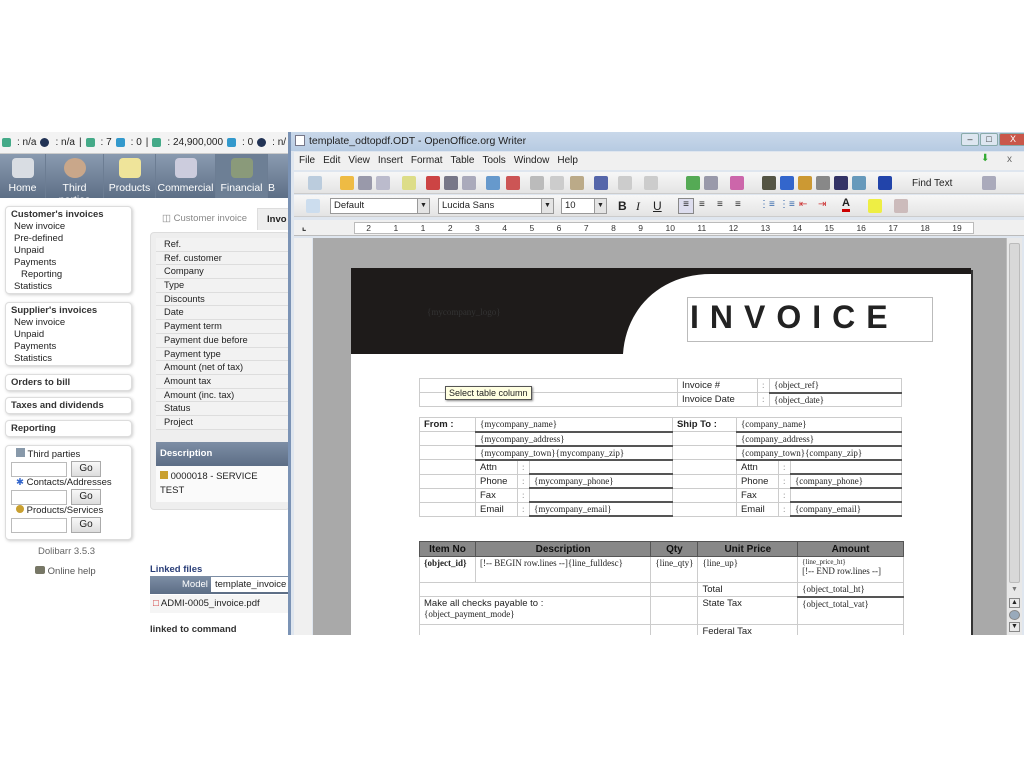 This screenshot has width=1024, height=768. What do you see at coordinates (574, 453) in the screenshot?
I see `from-line: {mycompany_town}{mycompany_zip}` at bounding box center [574, 453].